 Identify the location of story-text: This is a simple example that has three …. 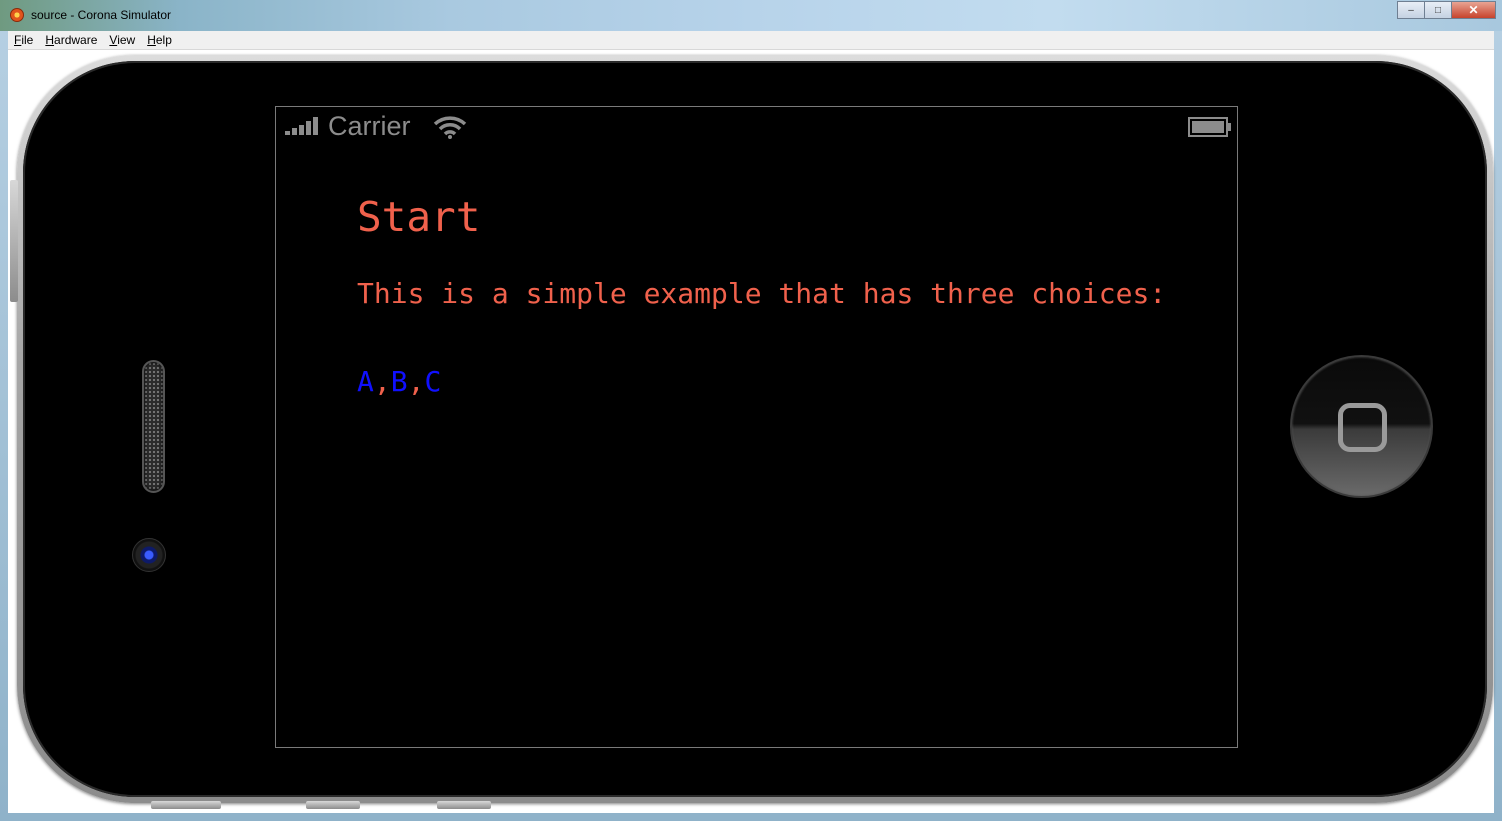
(762, 293).